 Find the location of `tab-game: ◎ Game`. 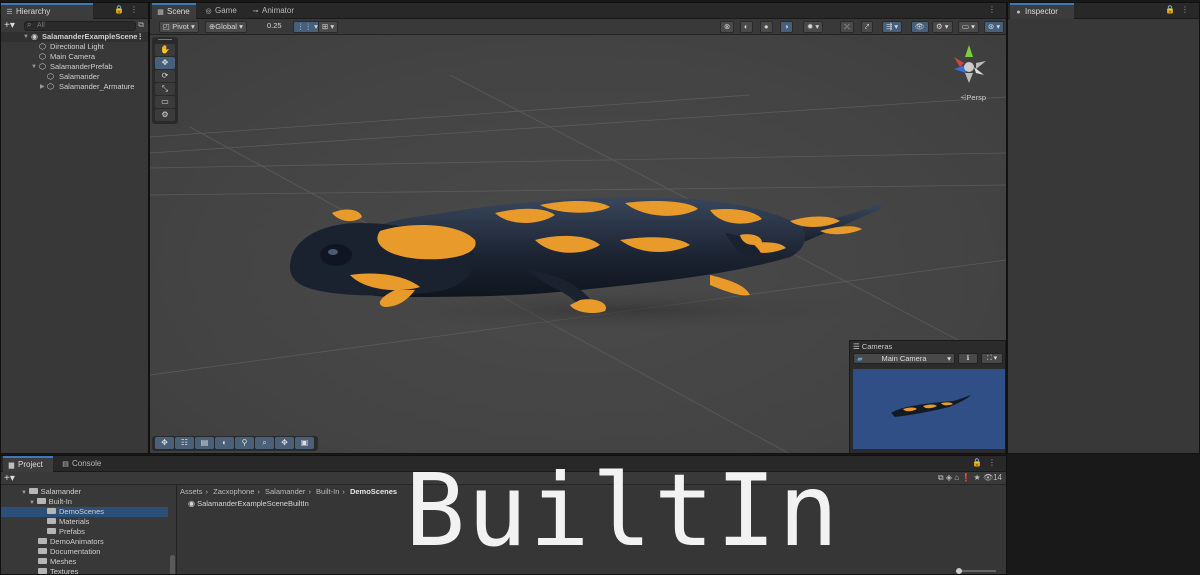

tab-game: ◎ Game is located at coordinates (220, 11).